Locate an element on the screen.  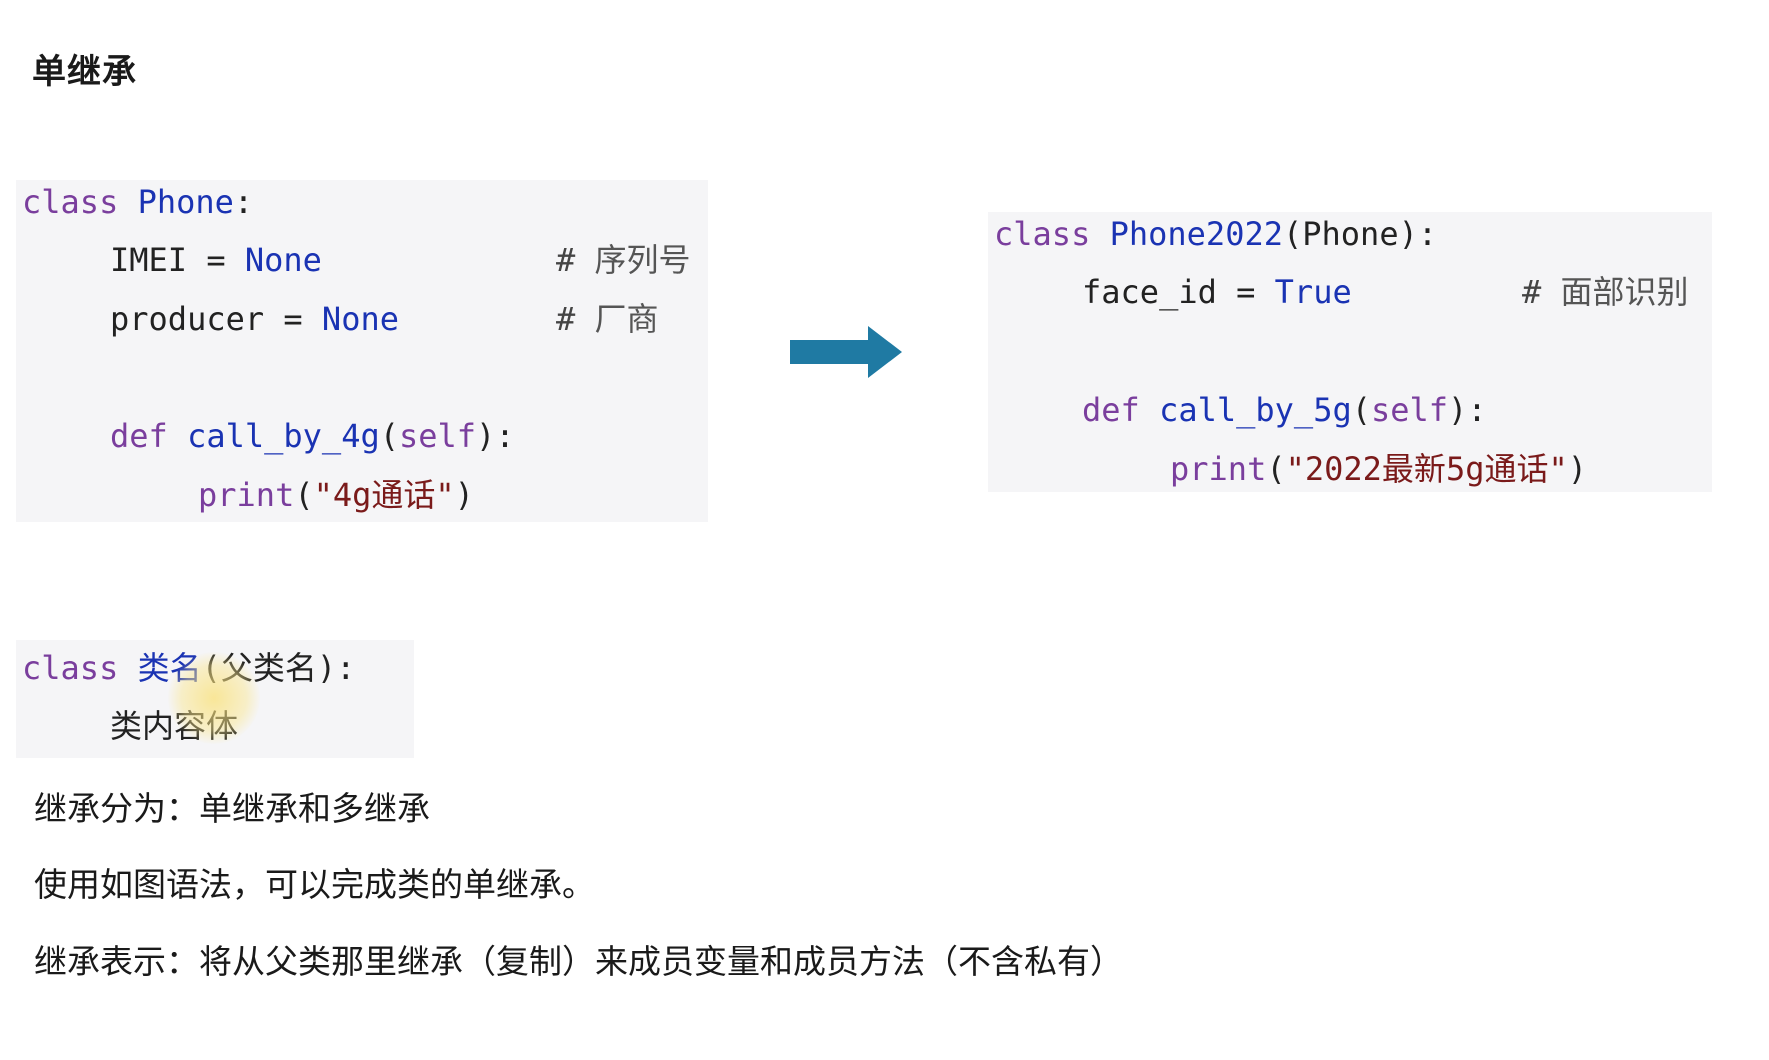
colon: : is located at coordinates (243, 202).